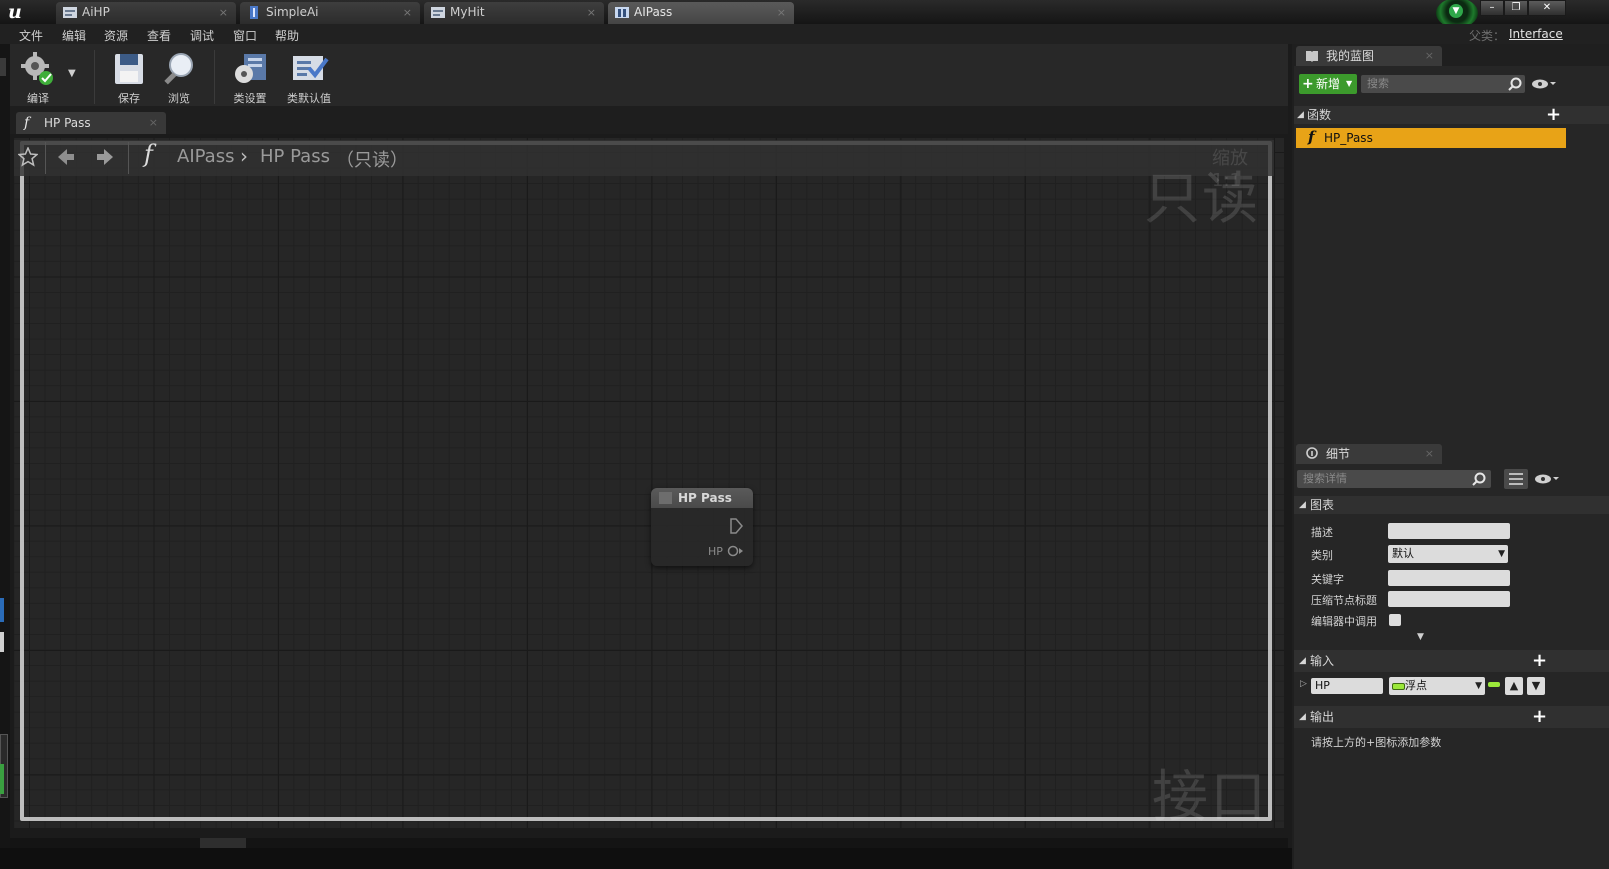 The height and width of the screenshot is (869, 1609). What do you see at coordinates (1394, 479) in the screenshot?
I see `details-search-input: 搜索详情` at bounding box center [1394, 479].